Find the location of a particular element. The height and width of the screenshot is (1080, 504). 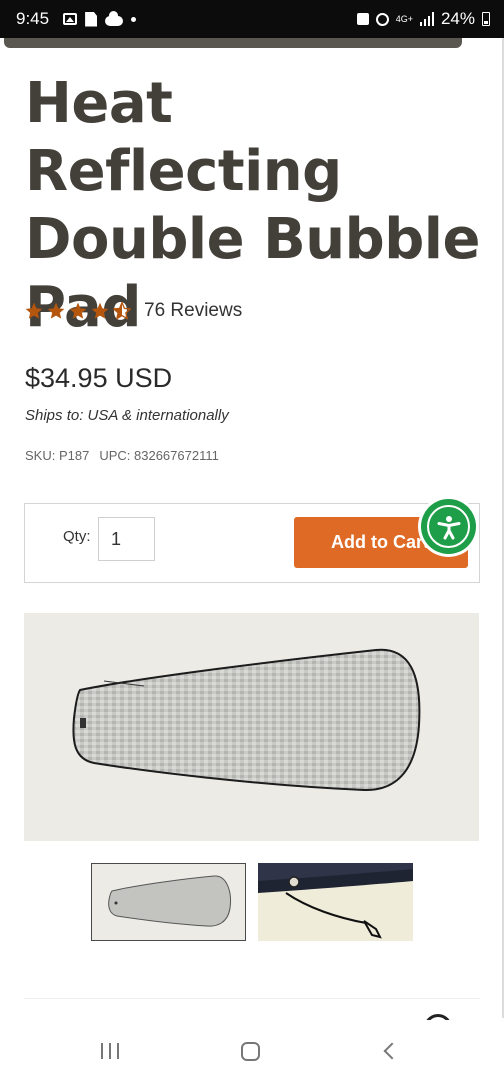

bubble-pad-image is located at coordinates (246, 720).